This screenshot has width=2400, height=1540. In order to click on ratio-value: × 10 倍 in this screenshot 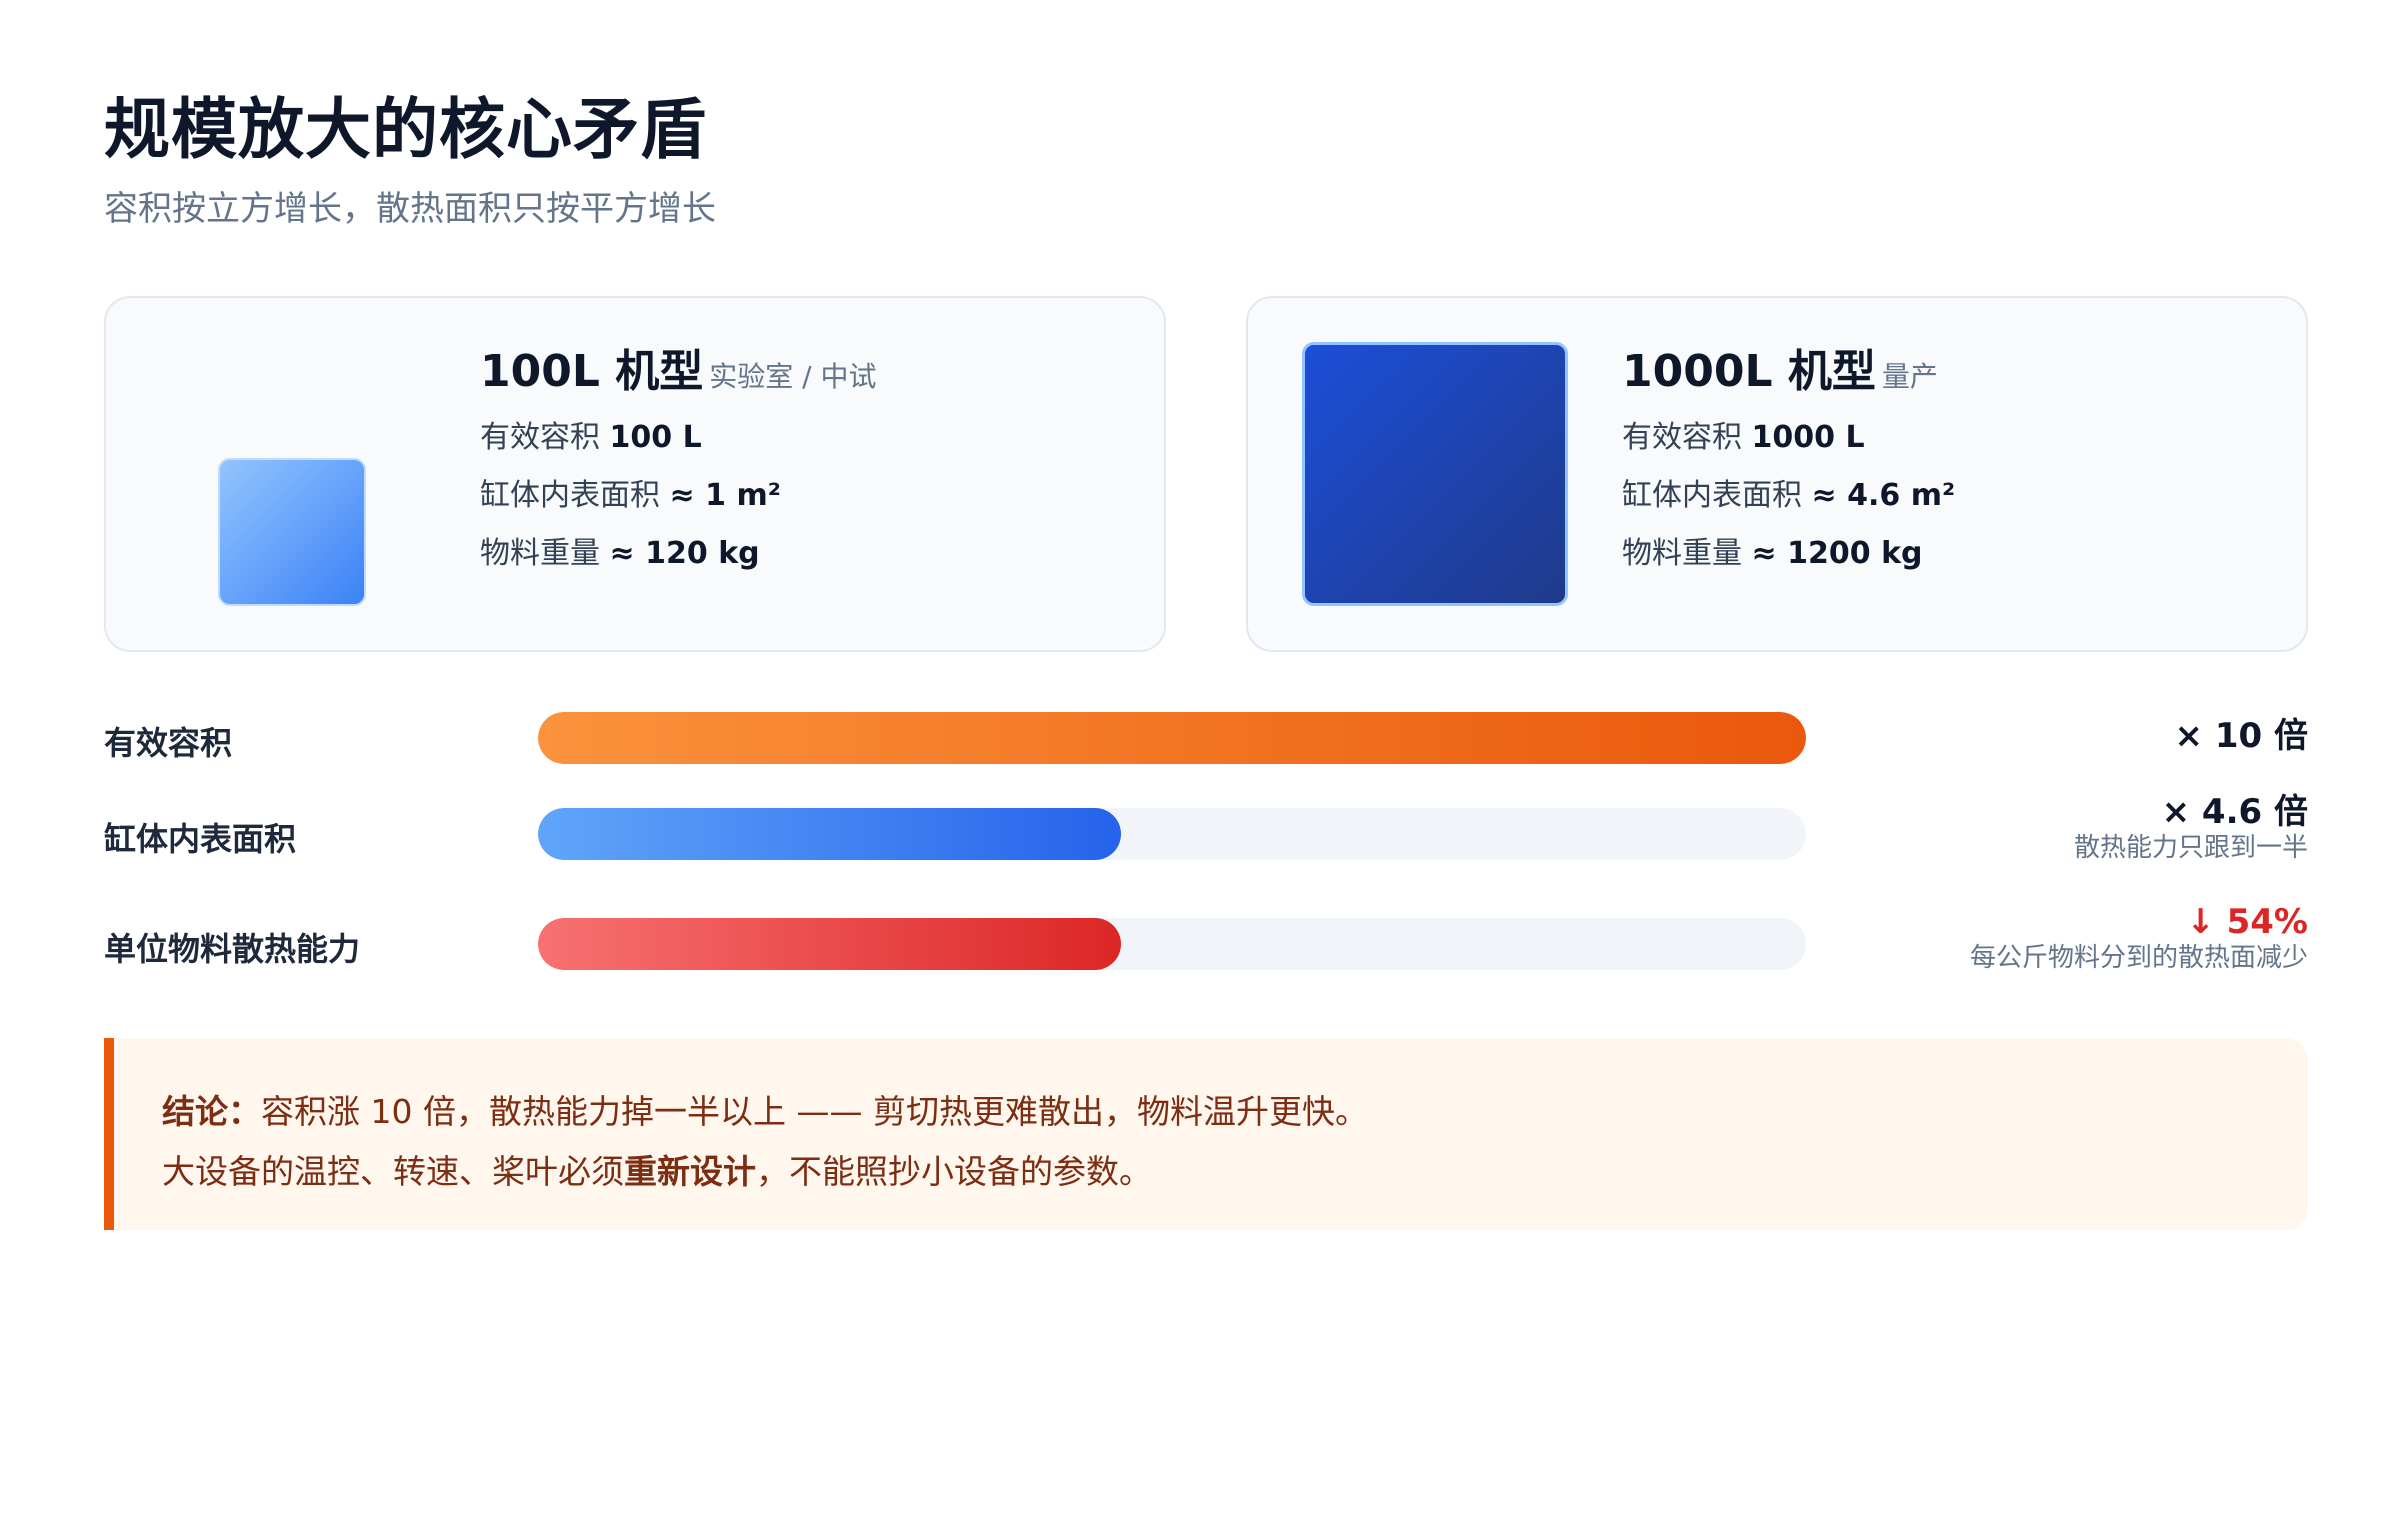, I will do `click(2241, 736)`.